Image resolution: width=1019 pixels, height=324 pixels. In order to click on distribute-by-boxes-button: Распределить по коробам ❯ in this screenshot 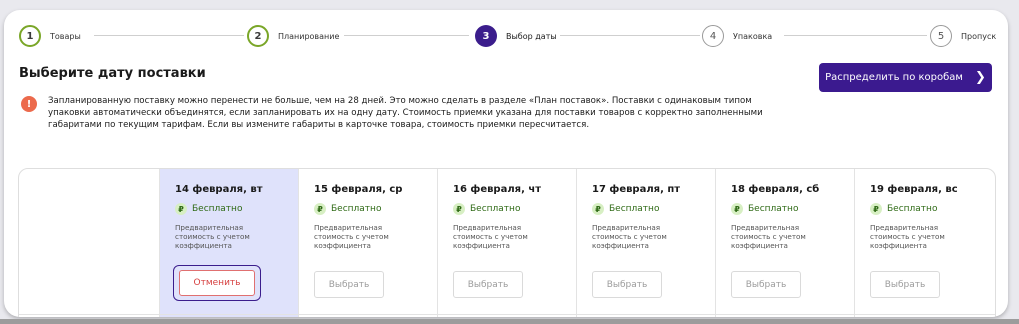, I will do `click(905, 77)`.